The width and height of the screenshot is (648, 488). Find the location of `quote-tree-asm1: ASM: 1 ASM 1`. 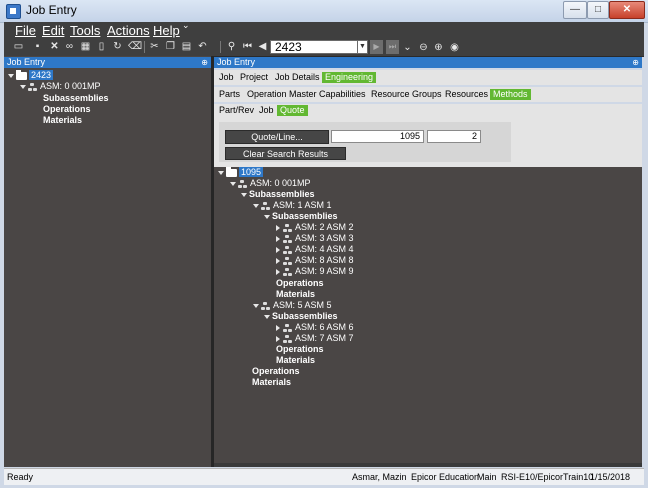

quote-tree-asm1: ASM: 1 ASM 1 is located at coordinates (292, 205).